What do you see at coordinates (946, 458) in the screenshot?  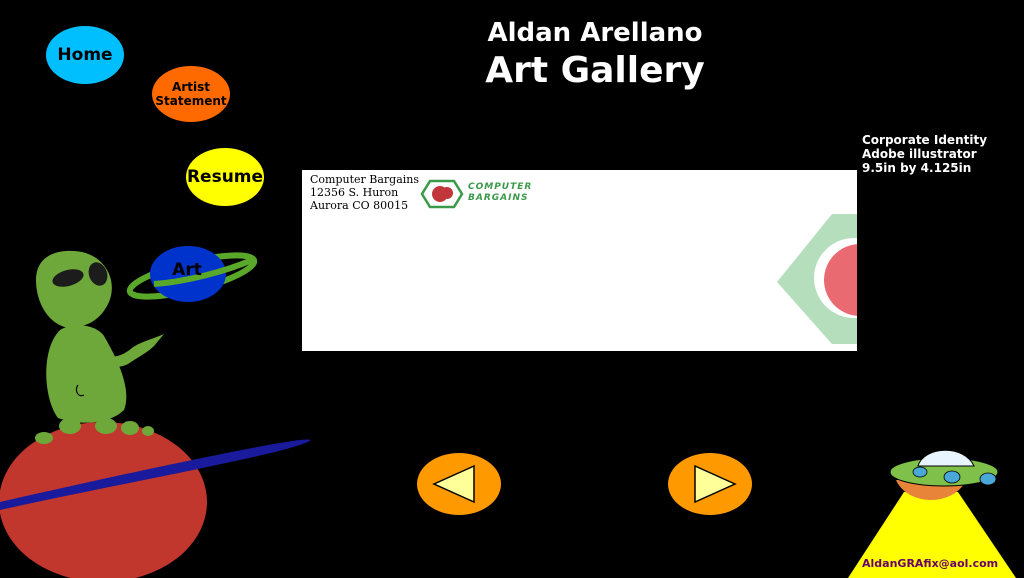 I see `ufo-dome` at bounding box center [946, 458].